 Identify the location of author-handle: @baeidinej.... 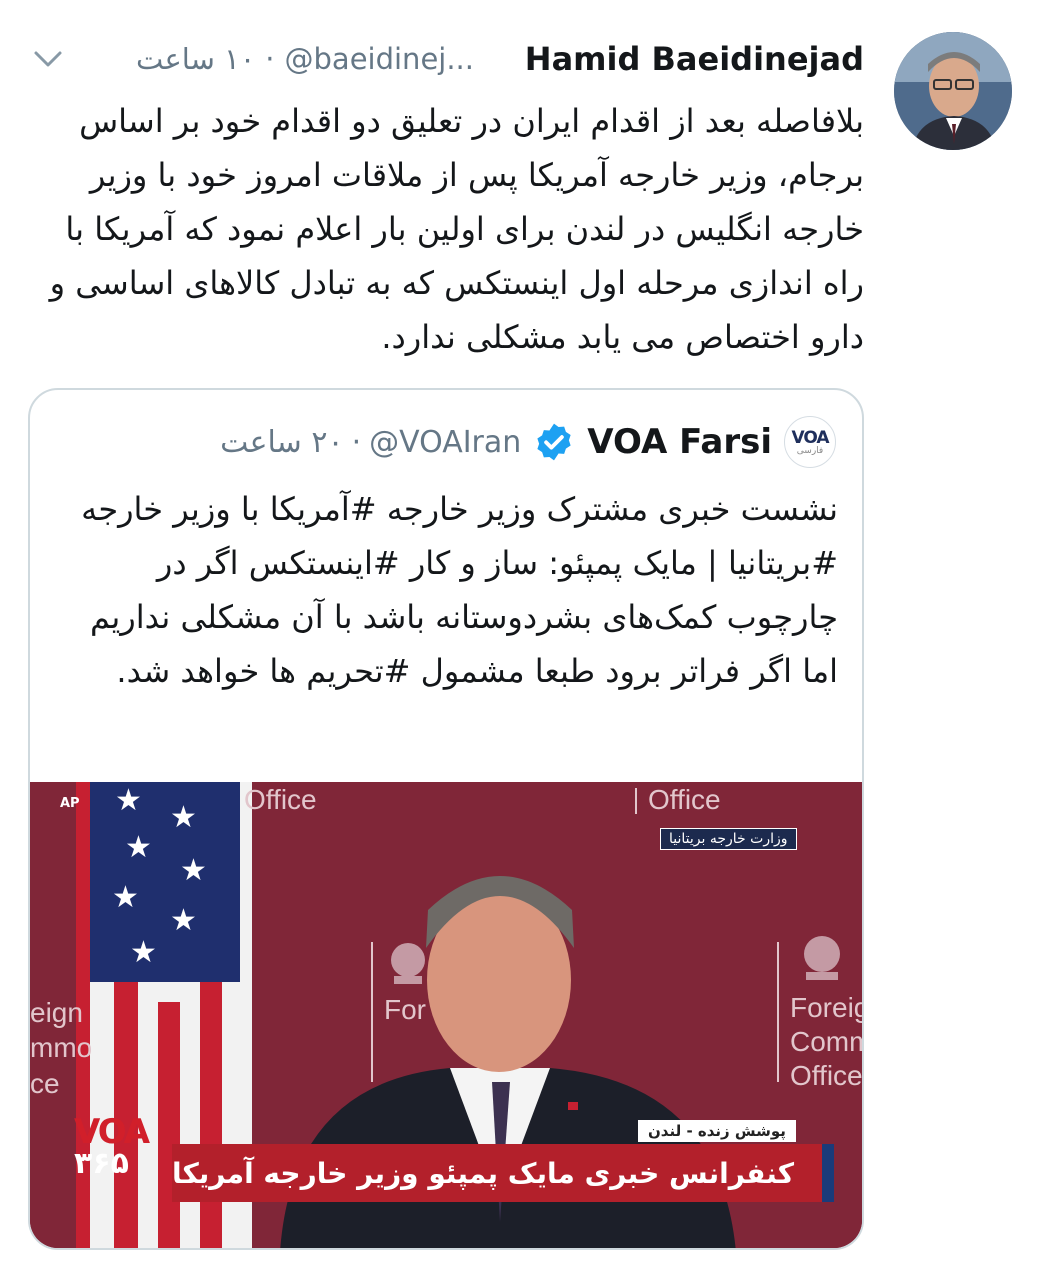
(379, 59).